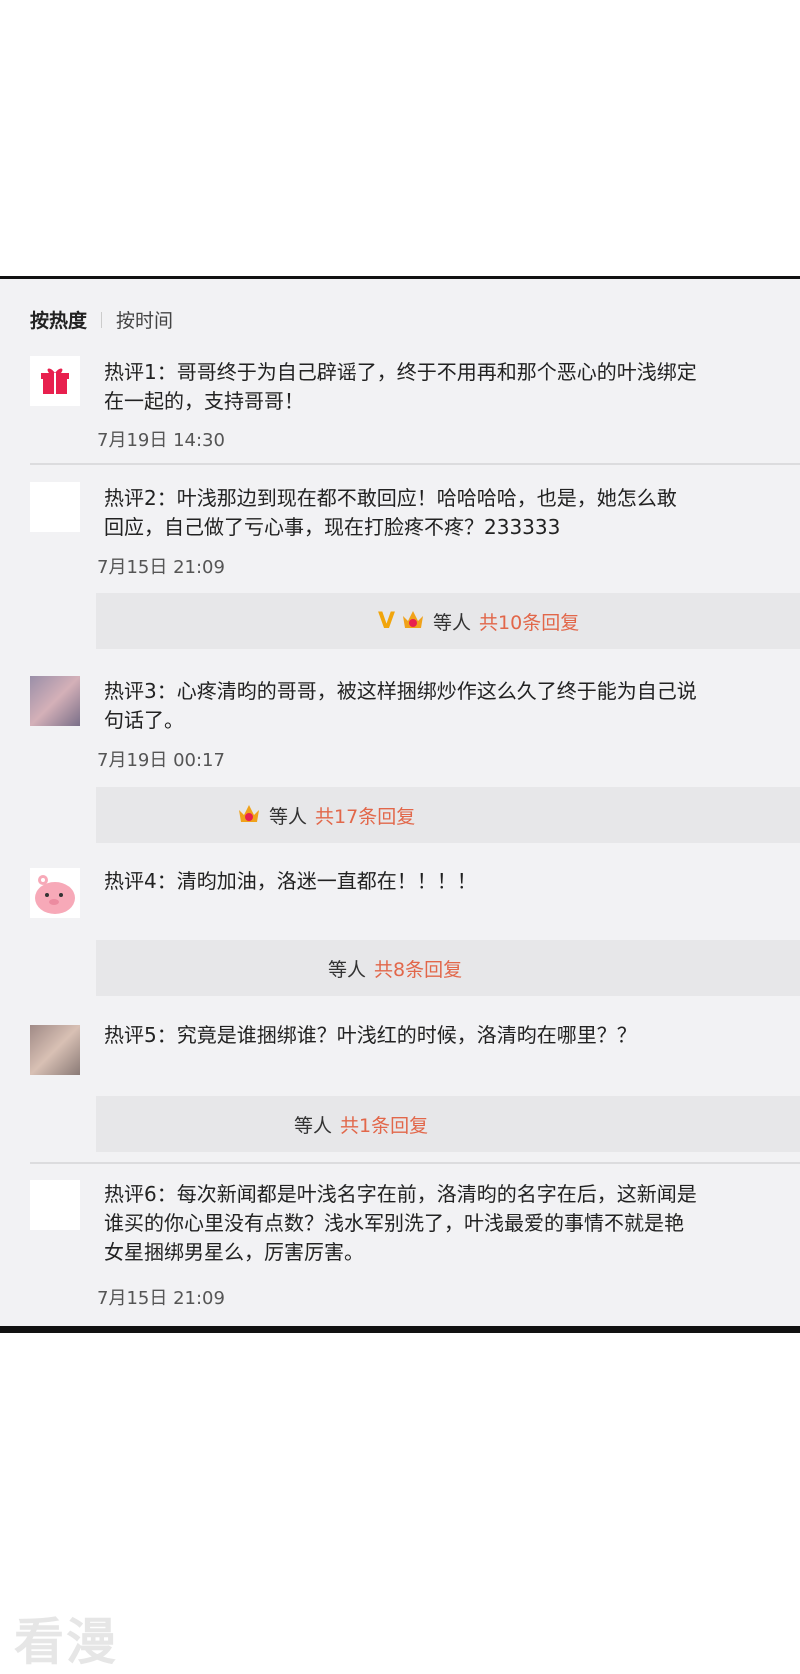 The width and height of the screenshot is (800, 1674). What do you see at coordinates (290, 881) in the screenshot?
I see `comment-text: 热评4：清昀加油，洛迷一直都在！！！！` at bounding box center [290, 881].